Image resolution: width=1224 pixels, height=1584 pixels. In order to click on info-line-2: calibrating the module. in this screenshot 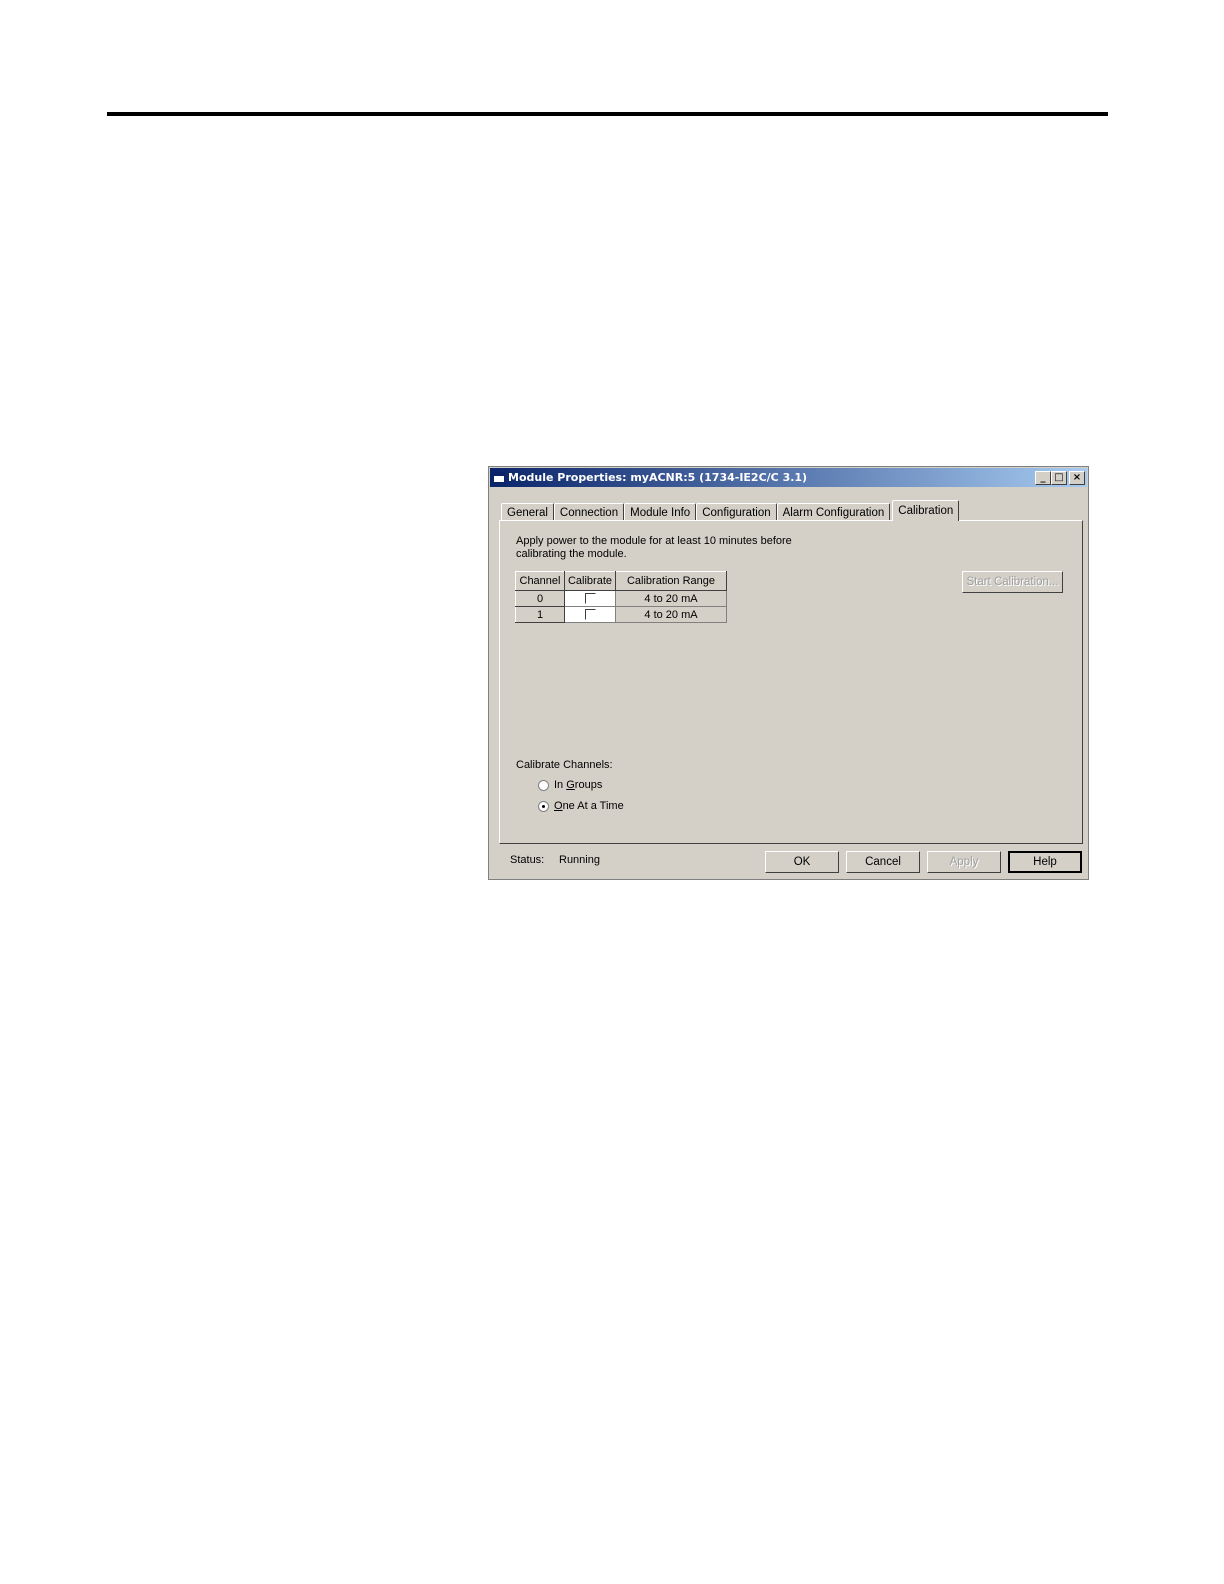, I will do `click(571, 554)`.